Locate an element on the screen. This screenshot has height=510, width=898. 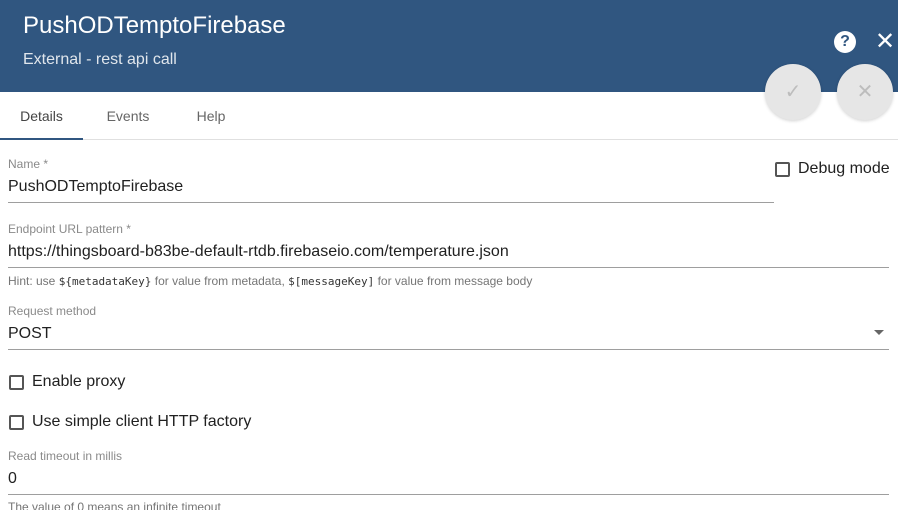
enable-proxy-checkbox is located at coordinates (16, 382).